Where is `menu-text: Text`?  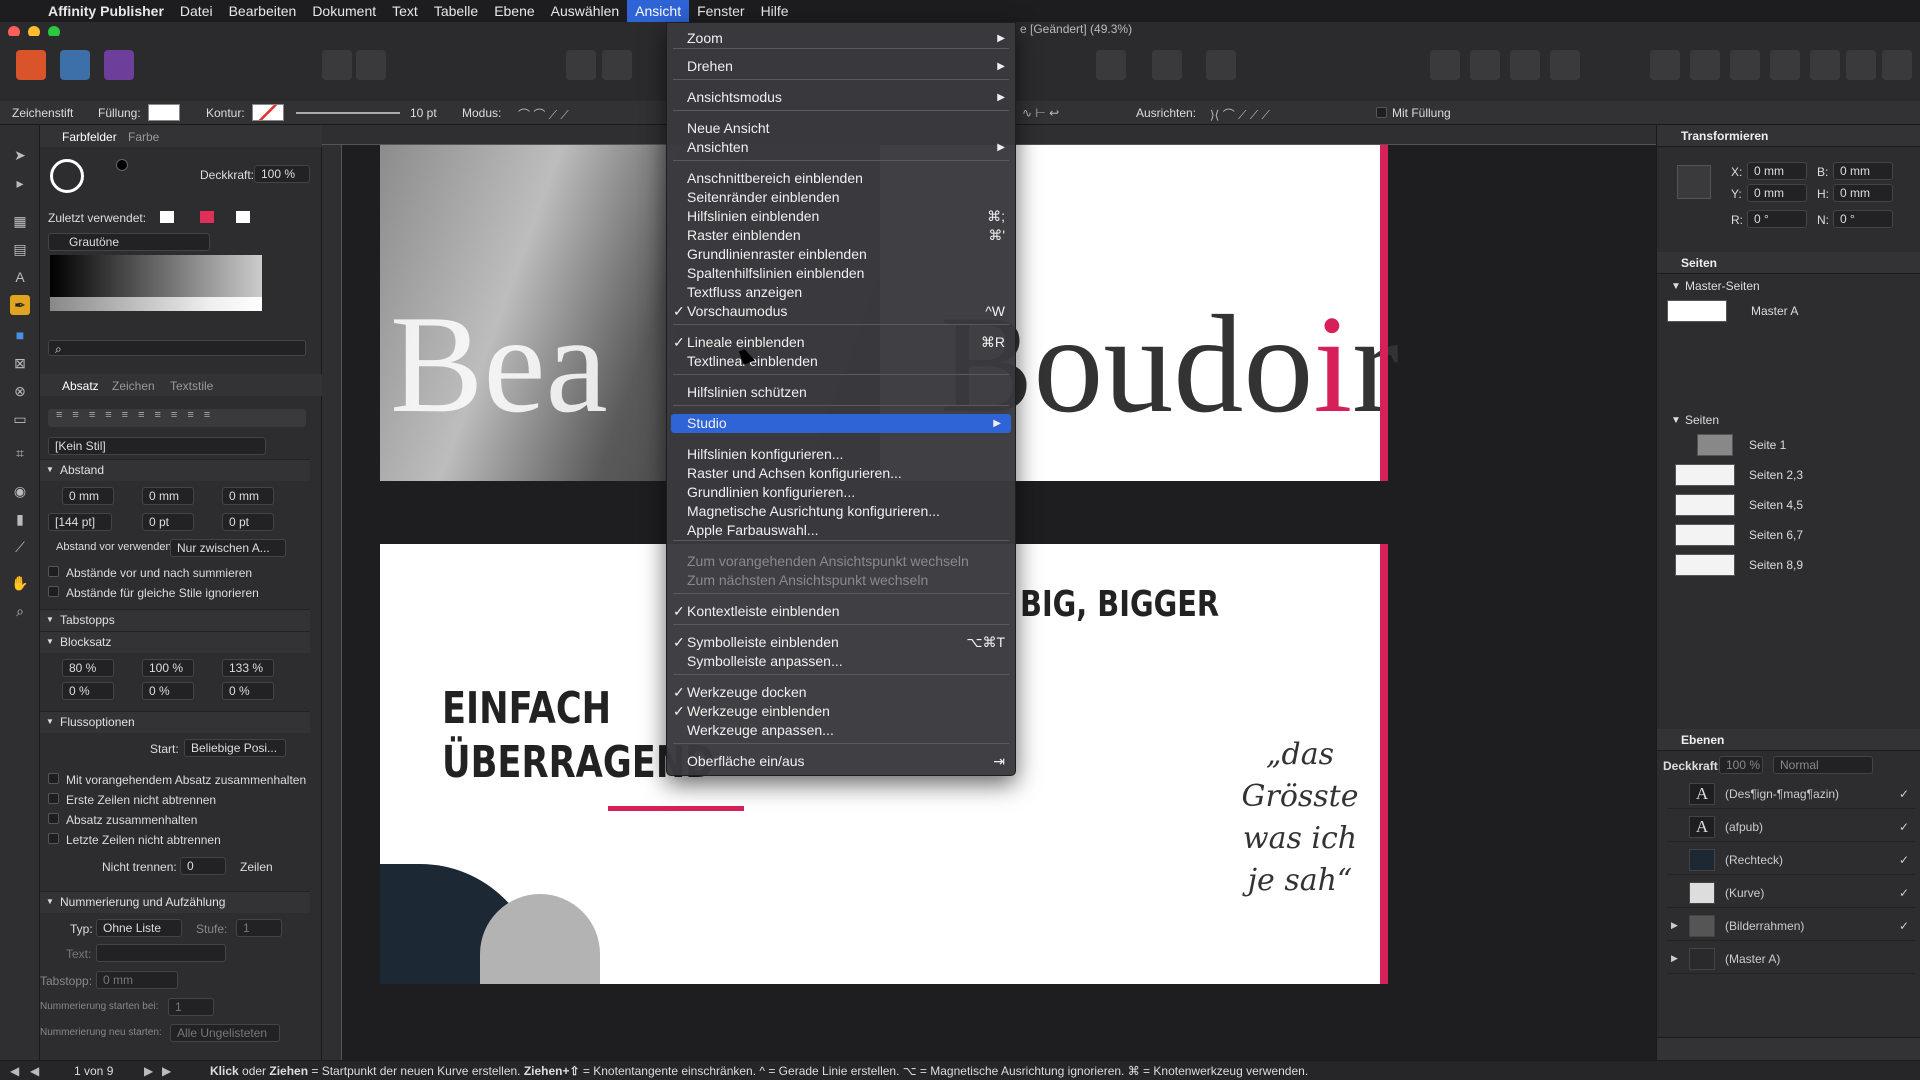 menu-text: Text is located at coordinates (405, 11).